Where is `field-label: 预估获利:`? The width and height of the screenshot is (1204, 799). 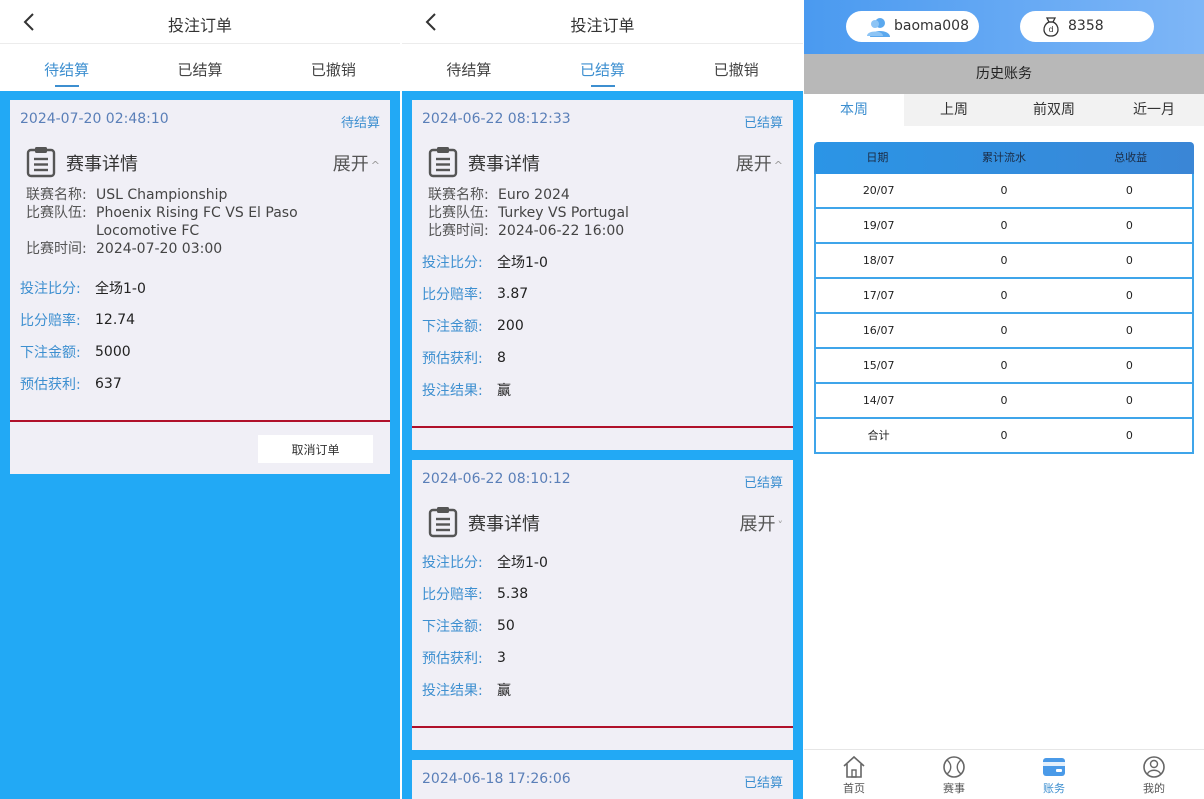 field-label: 预估获利: is located at coordinates (452, 659).